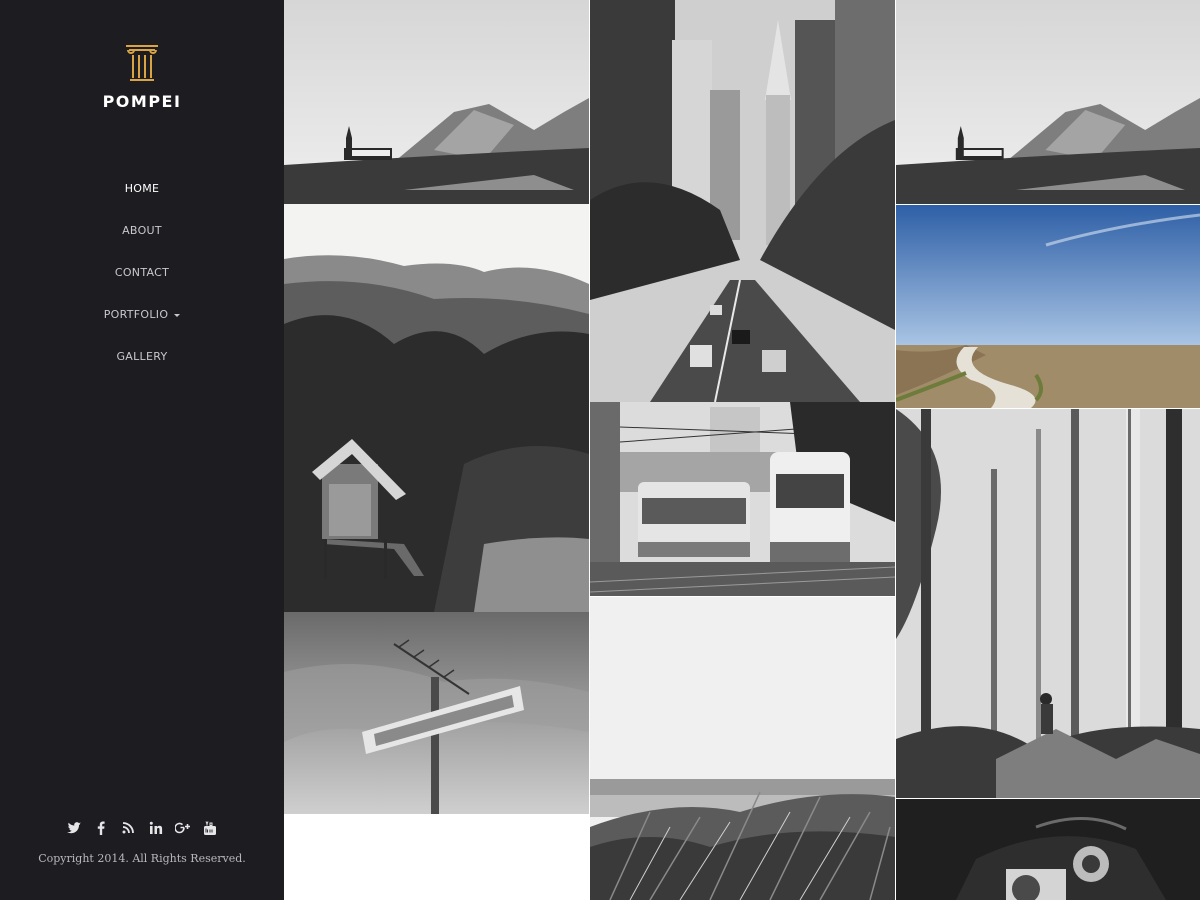 This screenshot has height=900, width=1200. Describe the element at coordinates (742, 499) in the screenshot. I see `gallery-image-tram-street` at that location.